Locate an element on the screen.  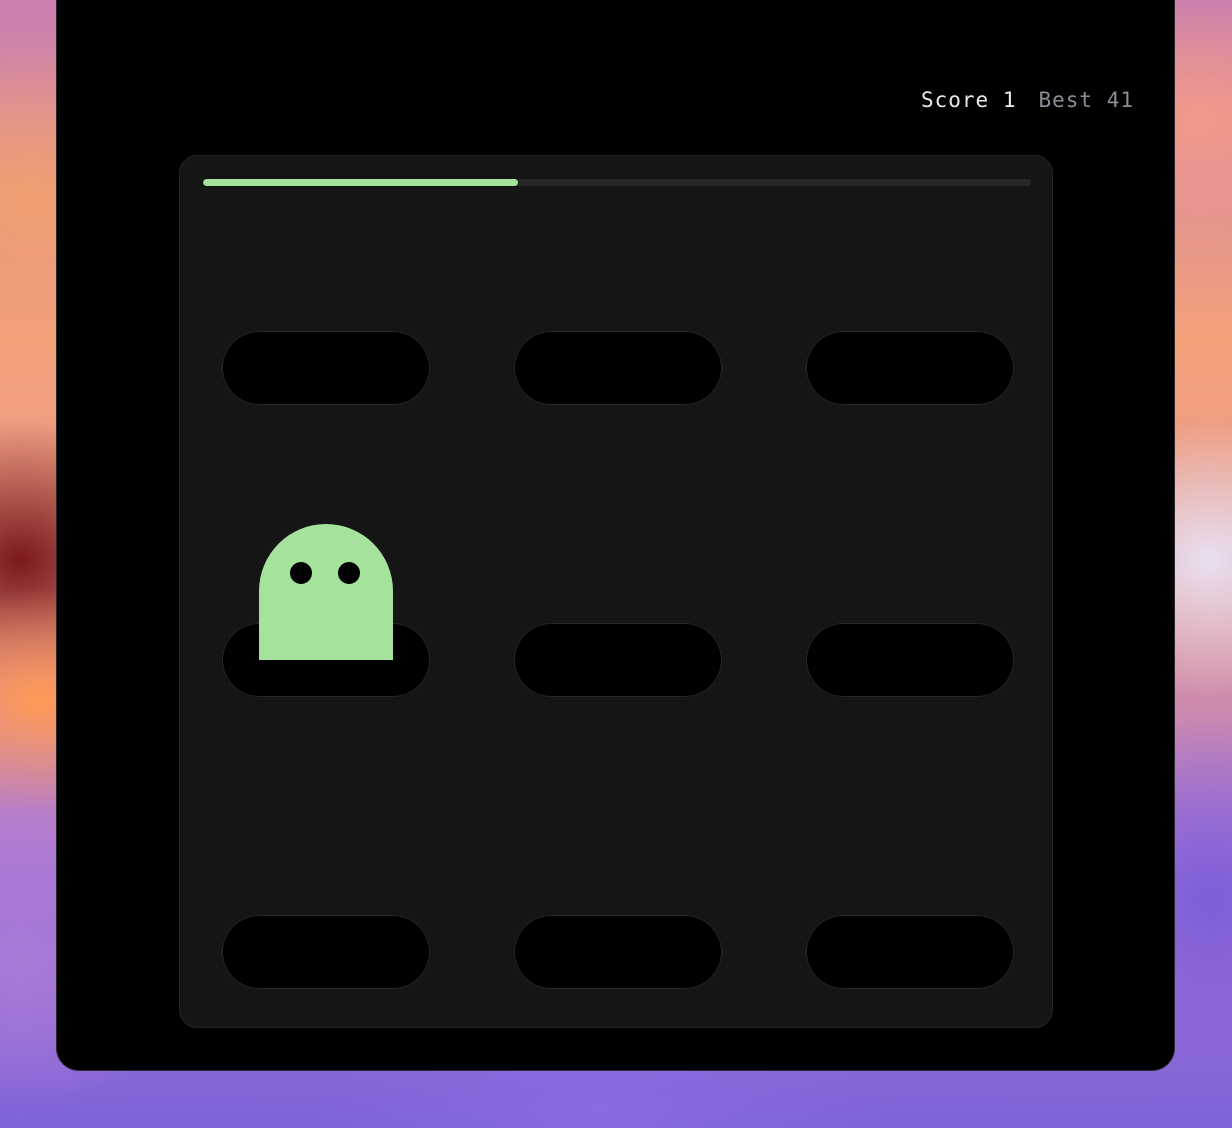
hole-r2-c1 is located at coordinates (618, 952).